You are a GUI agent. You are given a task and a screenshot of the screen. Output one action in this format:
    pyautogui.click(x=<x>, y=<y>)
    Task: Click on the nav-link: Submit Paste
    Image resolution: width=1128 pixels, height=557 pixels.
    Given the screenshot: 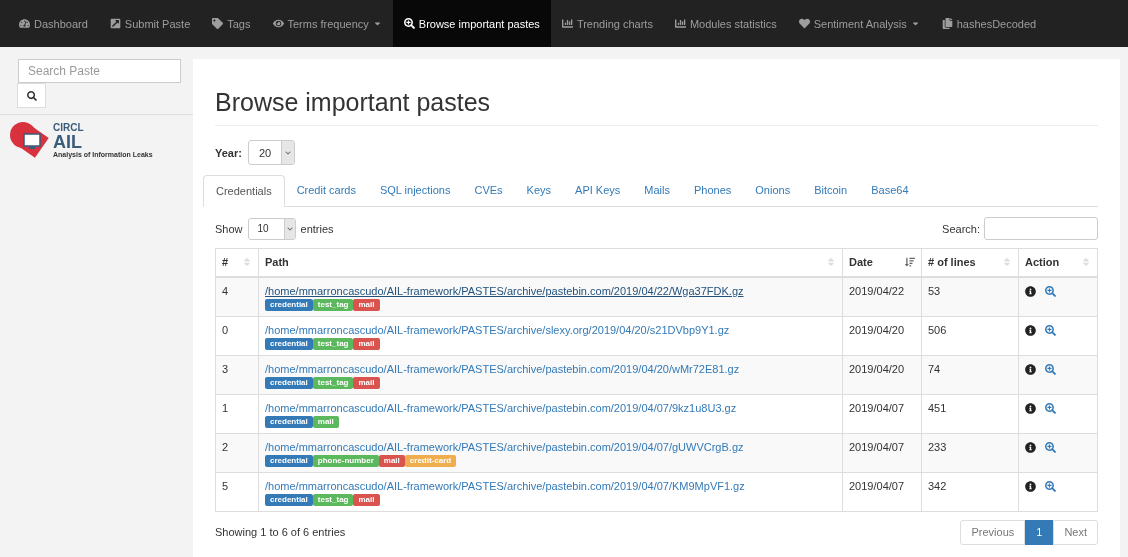 What is the action you would take?
    pyautogui.click(x=150, y=23)
    